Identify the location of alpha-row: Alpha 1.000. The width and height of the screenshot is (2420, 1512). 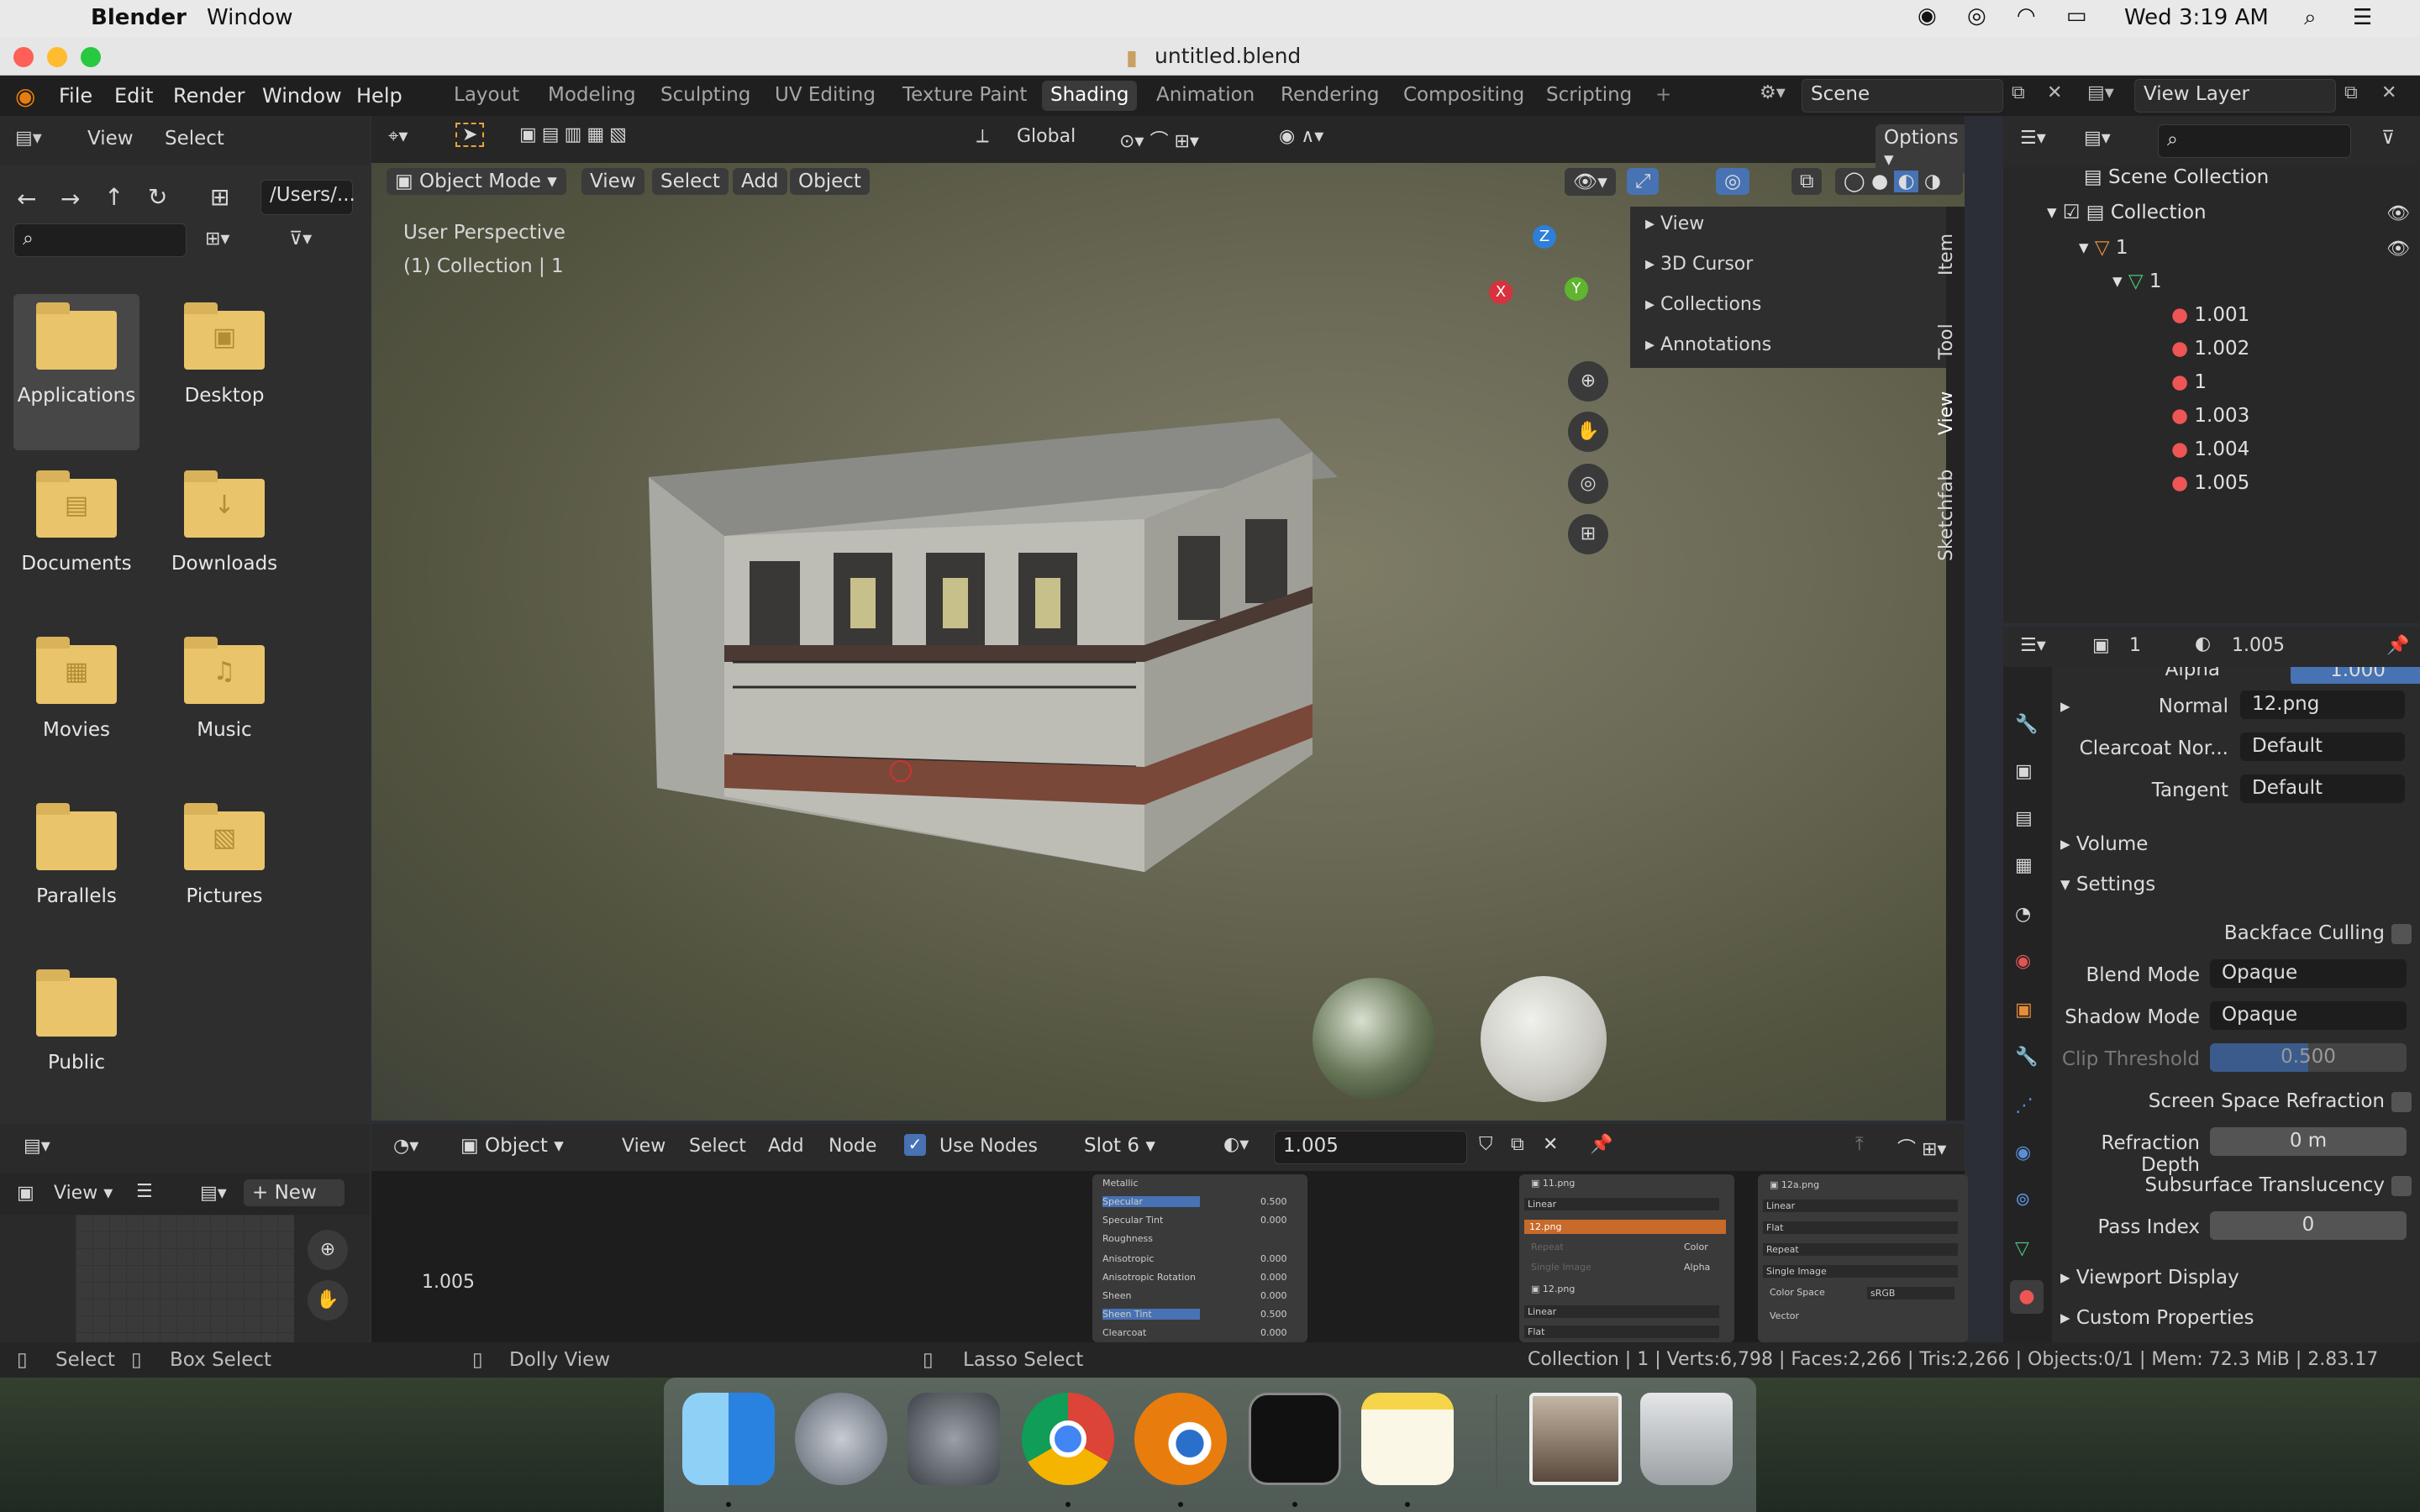
(2236, 675).